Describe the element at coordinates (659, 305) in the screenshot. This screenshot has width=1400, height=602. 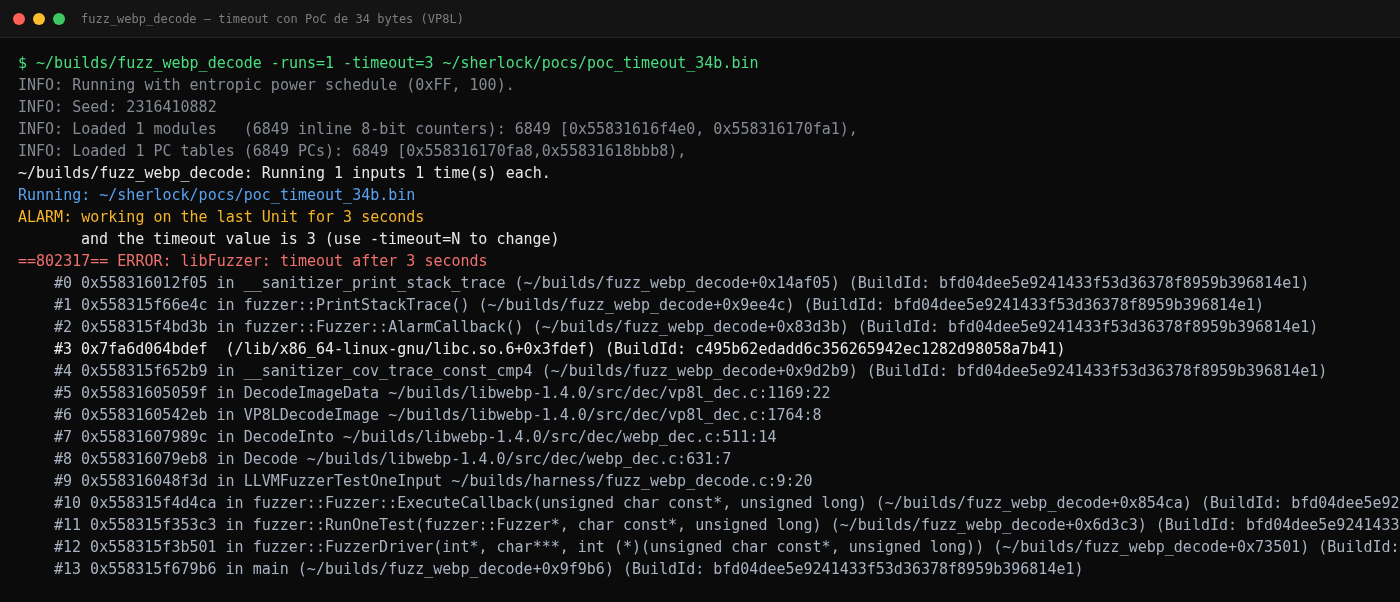
I see `stack-frame-line: #1 0x558315f66e4c in fuzzer::PrintStackTrace() (~/builds/fuzz_webp_decode+0x9ee4c) (BuildId: bfd04dee5e9241433f53d36378f8959b396814e1)` at that location.